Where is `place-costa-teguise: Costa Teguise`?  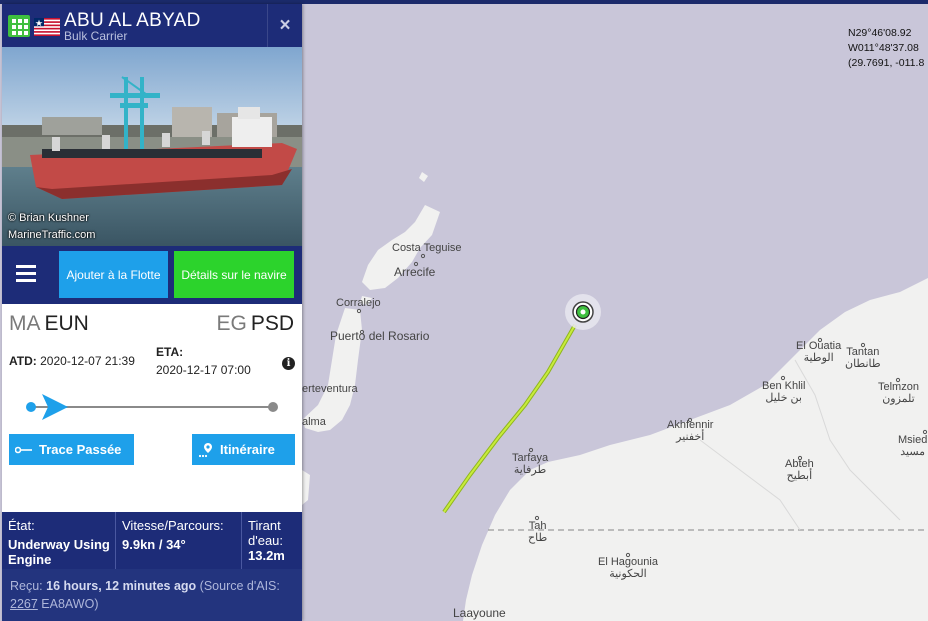
place-costa-teguise: Costa Teguise is located at coordinates (427, 248).